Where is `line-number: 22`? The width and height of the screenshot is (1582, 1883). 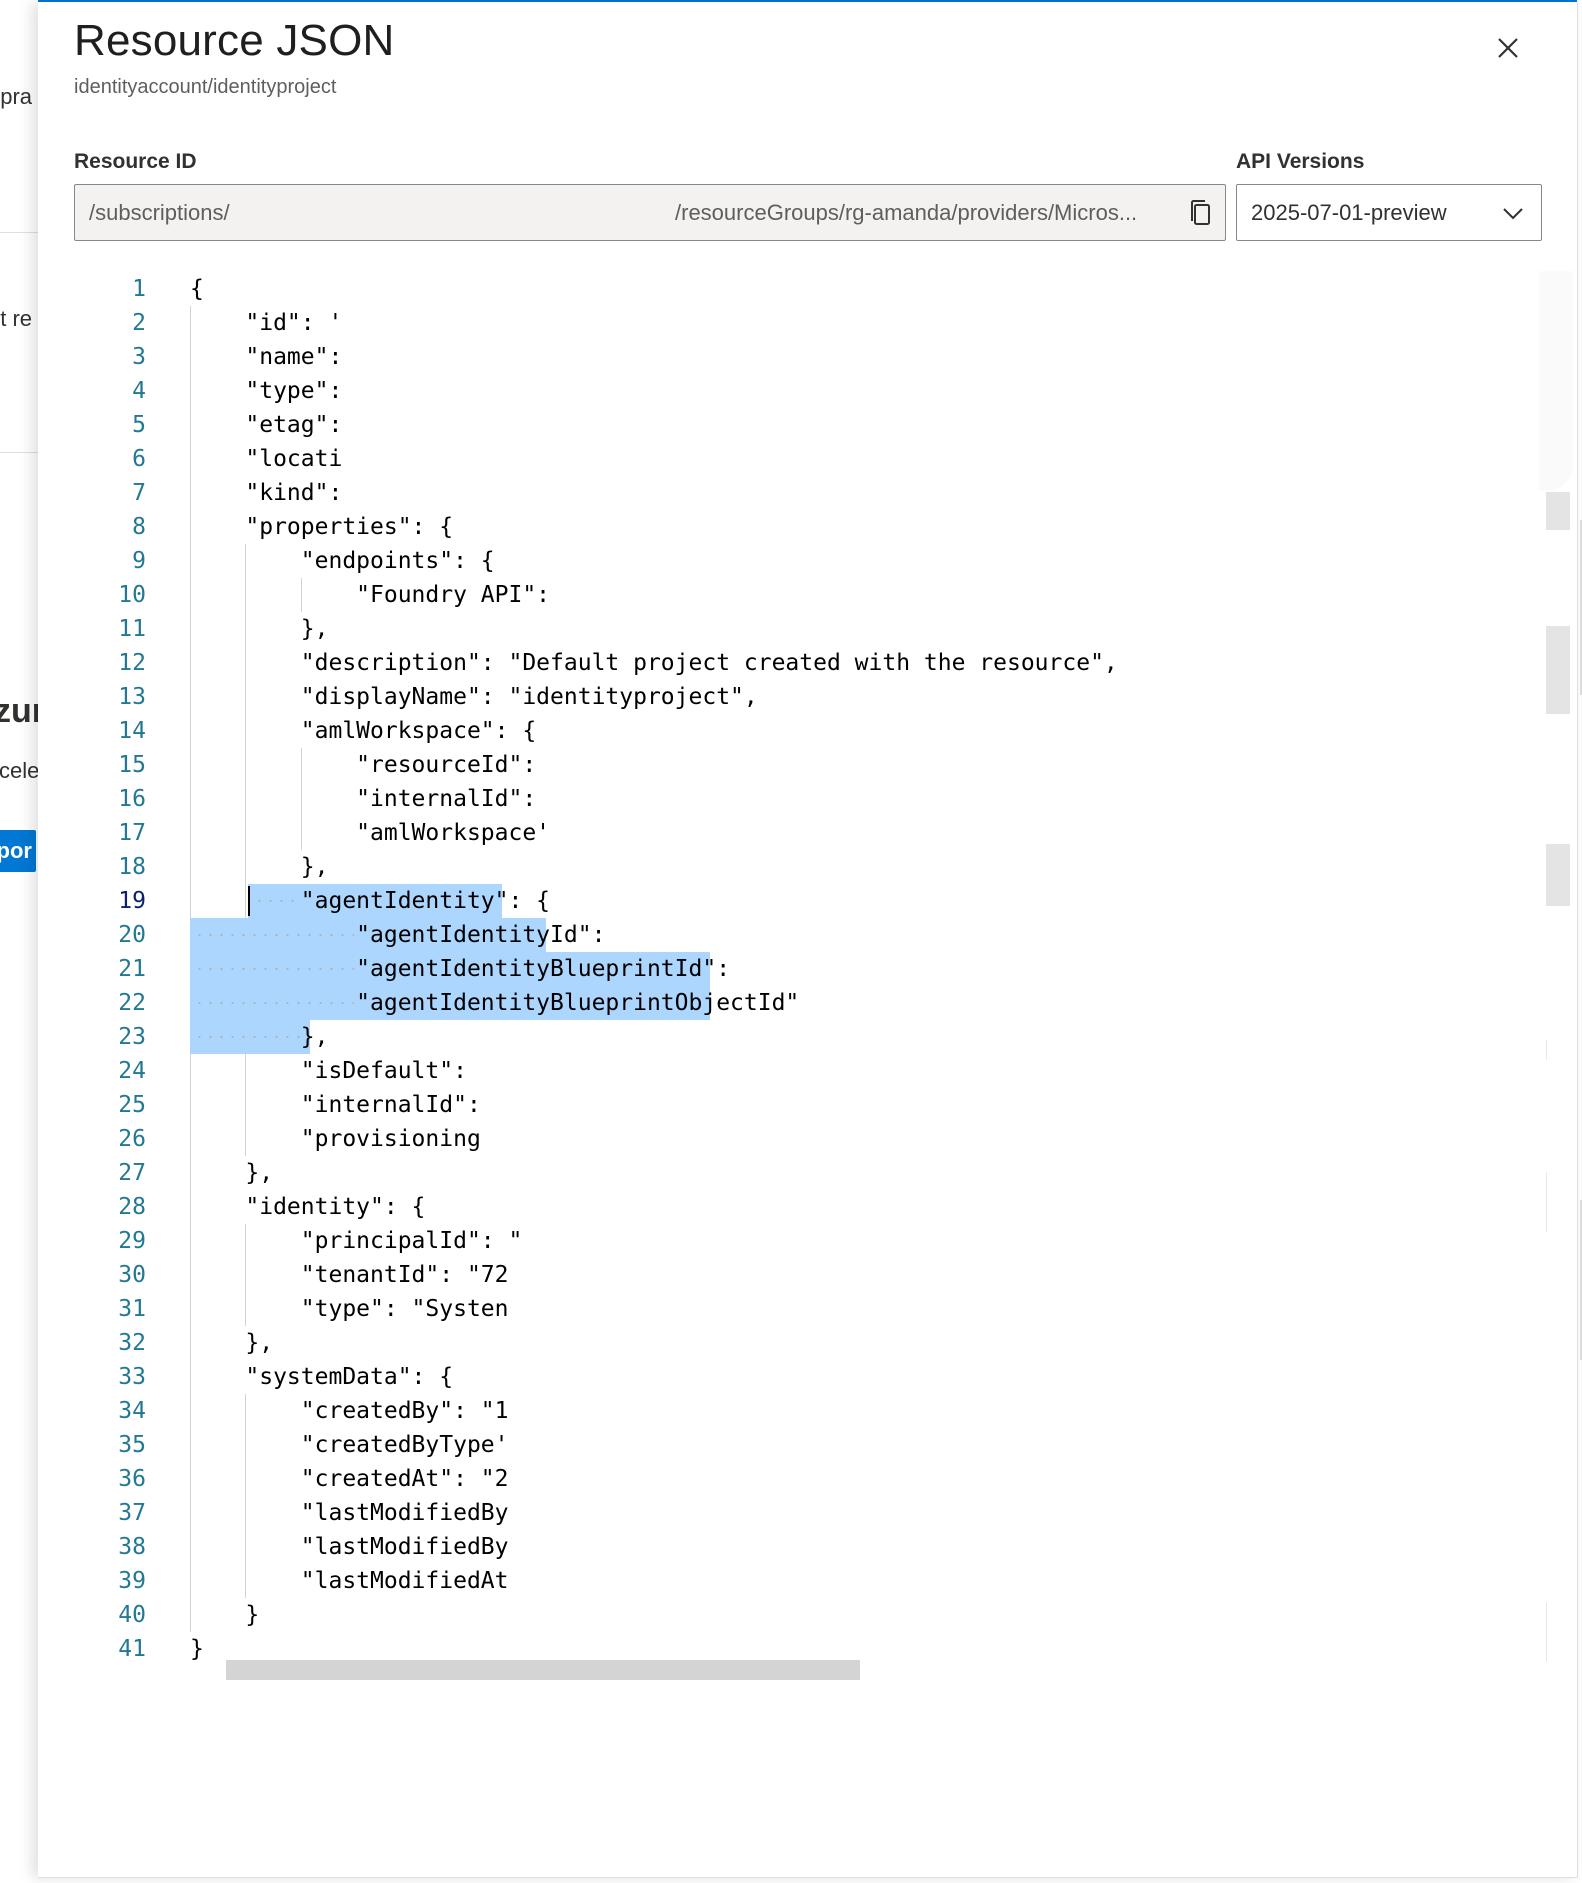 line-number: 22 is located at coordinates (132, 1003).